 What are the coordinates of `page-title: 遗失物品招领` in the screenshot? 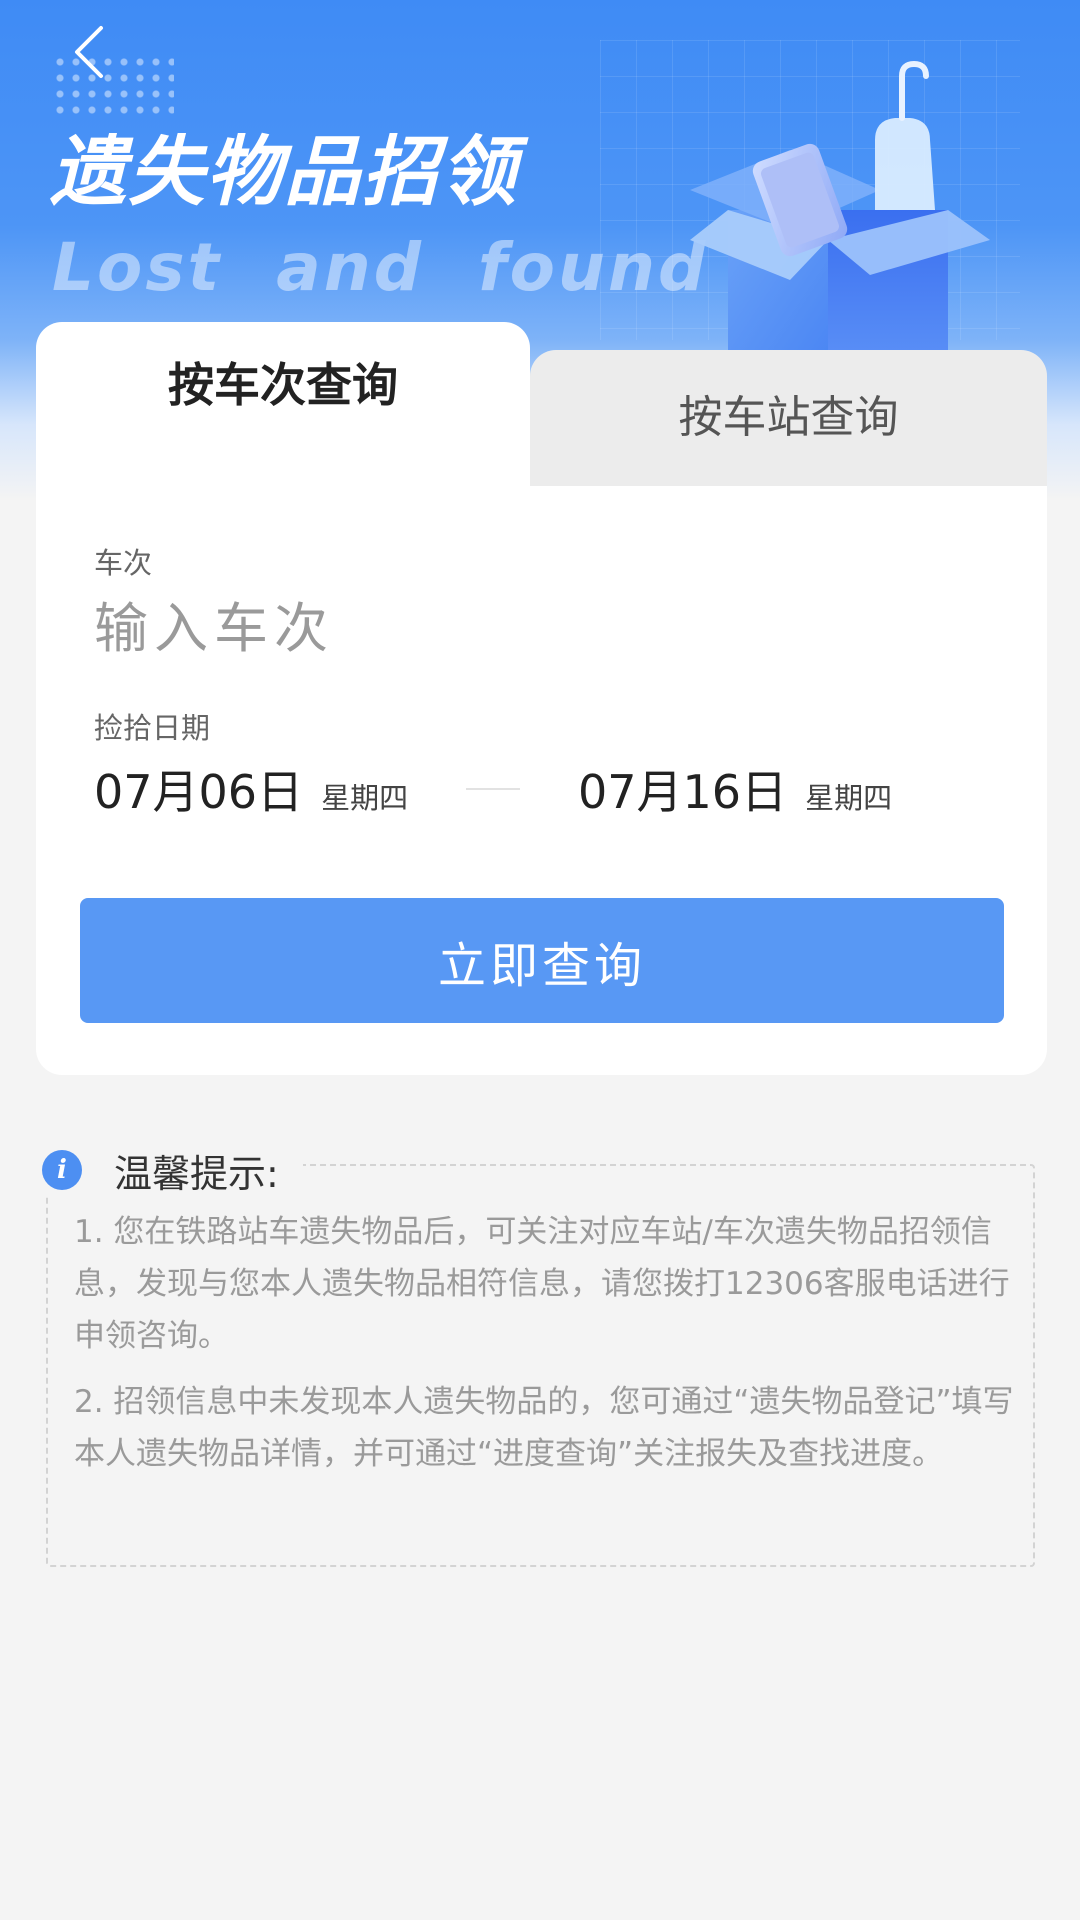 It's located at (284, 171).